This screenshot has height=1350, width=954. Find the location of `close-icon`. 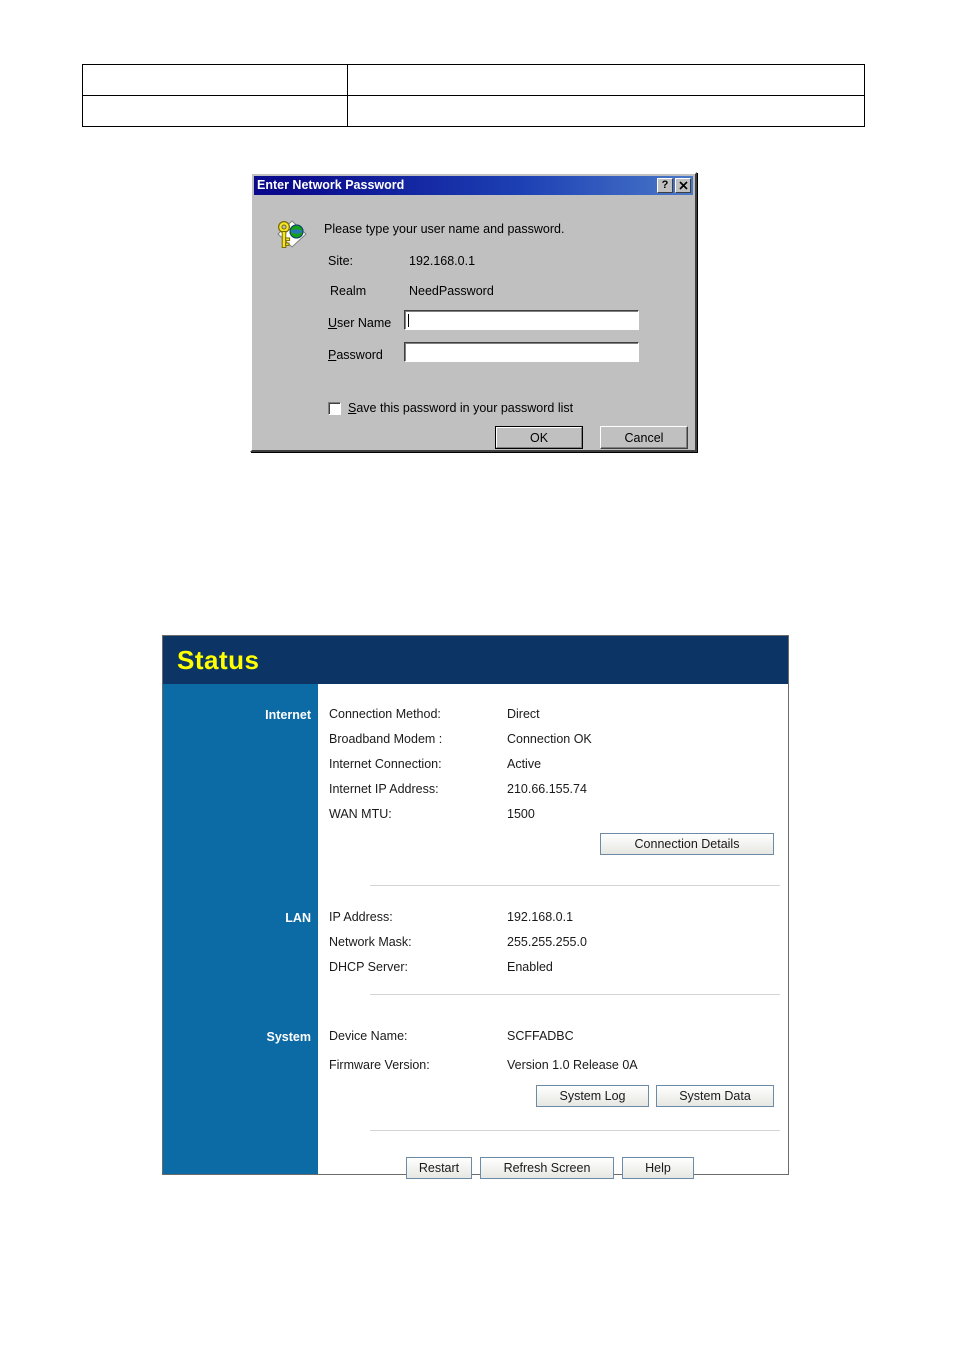

close-icon is located at coordinates (683, 185).